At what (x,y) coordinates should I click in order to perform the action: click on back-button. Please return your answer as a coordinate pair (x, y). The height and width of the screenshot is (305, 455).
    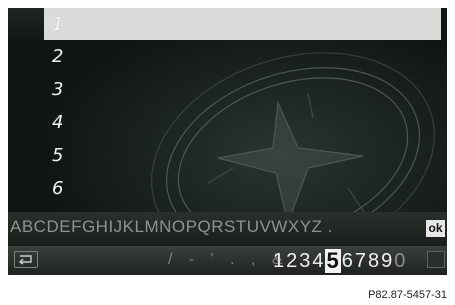
    Looking at the image, I should click on (26, 259).